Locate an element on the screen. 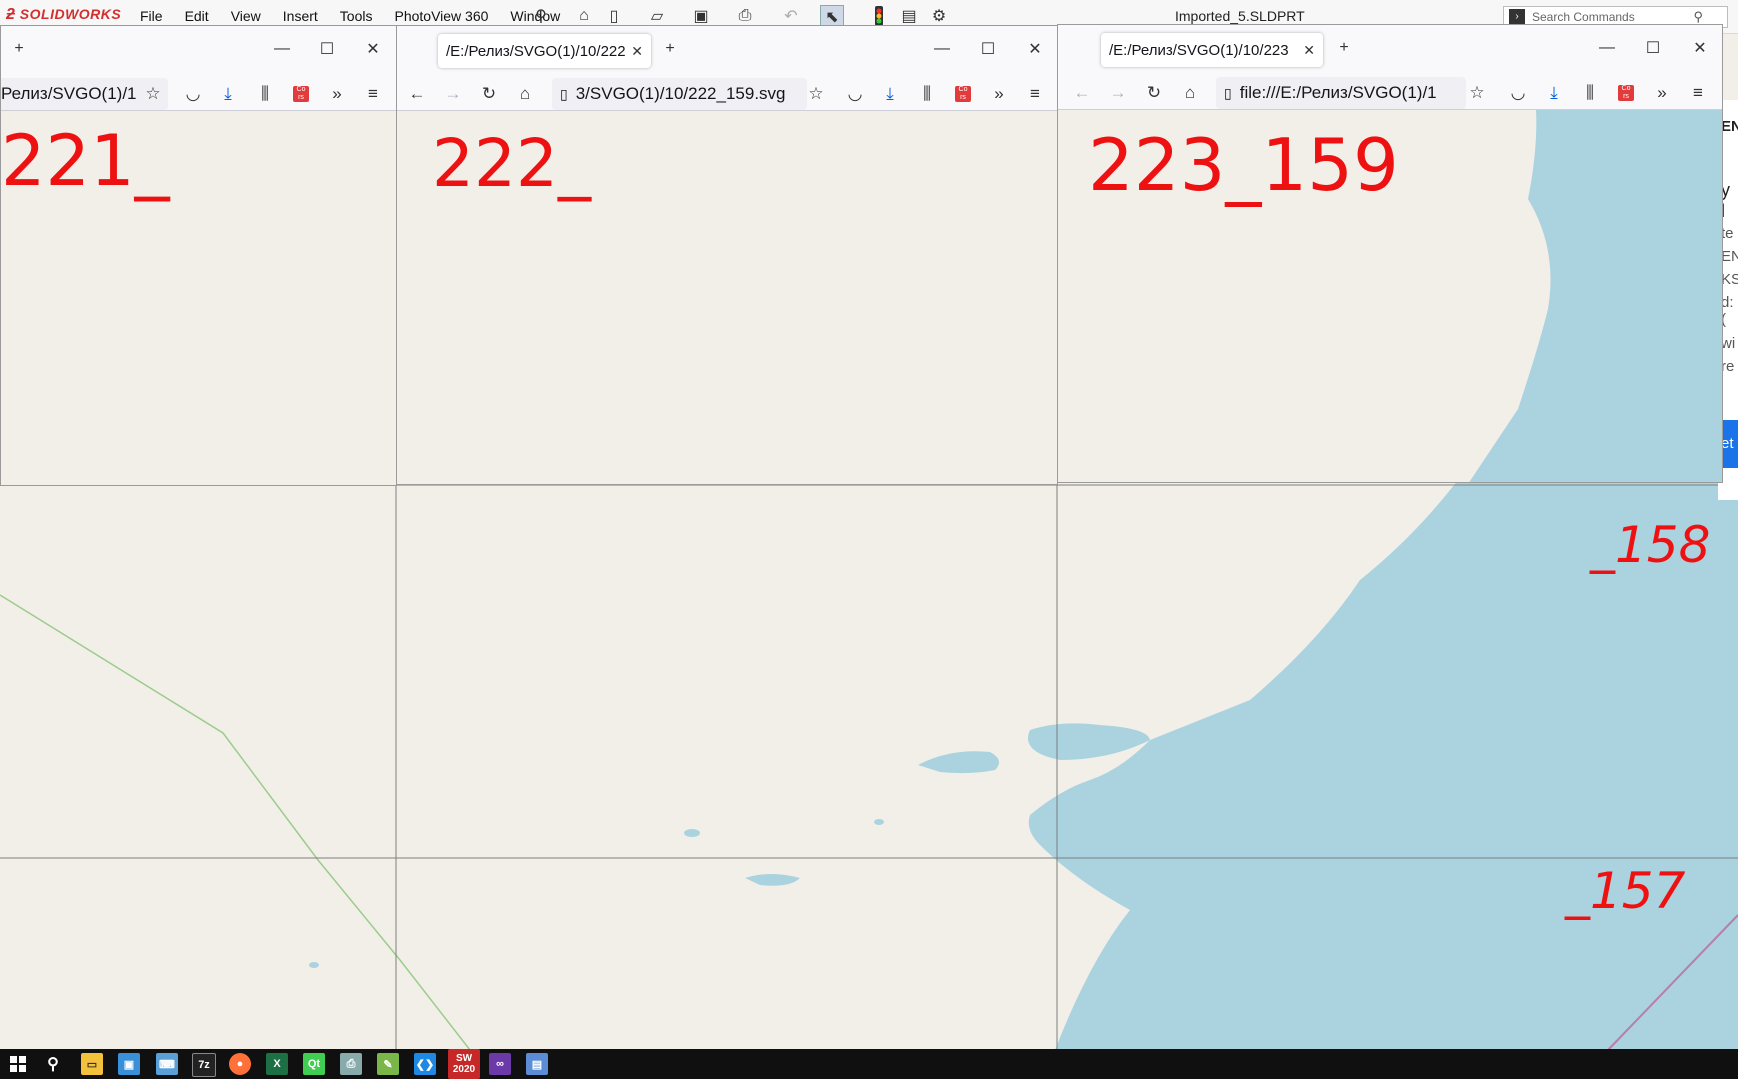  tab-title: /E:/Релиз/SVGO(1)/10/222 is located at coordinates (536, 51).